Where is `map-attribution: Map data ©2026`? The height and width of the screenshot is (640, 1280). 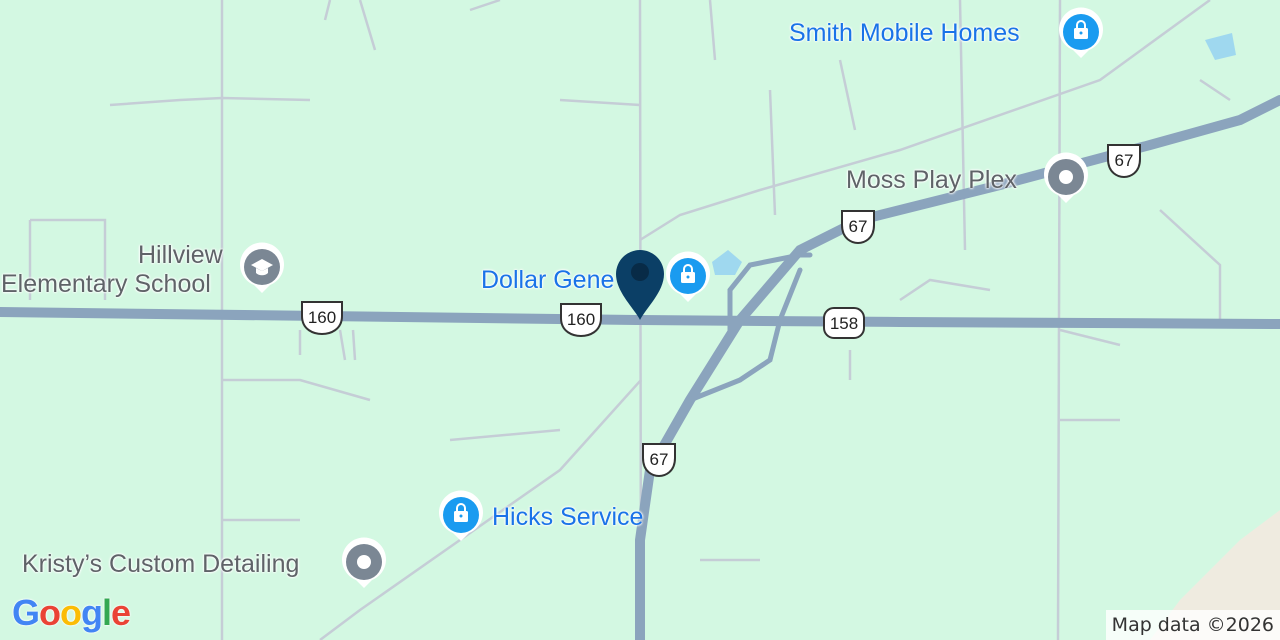
map-attribution: Map data ©2026 is located at coordinates (1192, 625).